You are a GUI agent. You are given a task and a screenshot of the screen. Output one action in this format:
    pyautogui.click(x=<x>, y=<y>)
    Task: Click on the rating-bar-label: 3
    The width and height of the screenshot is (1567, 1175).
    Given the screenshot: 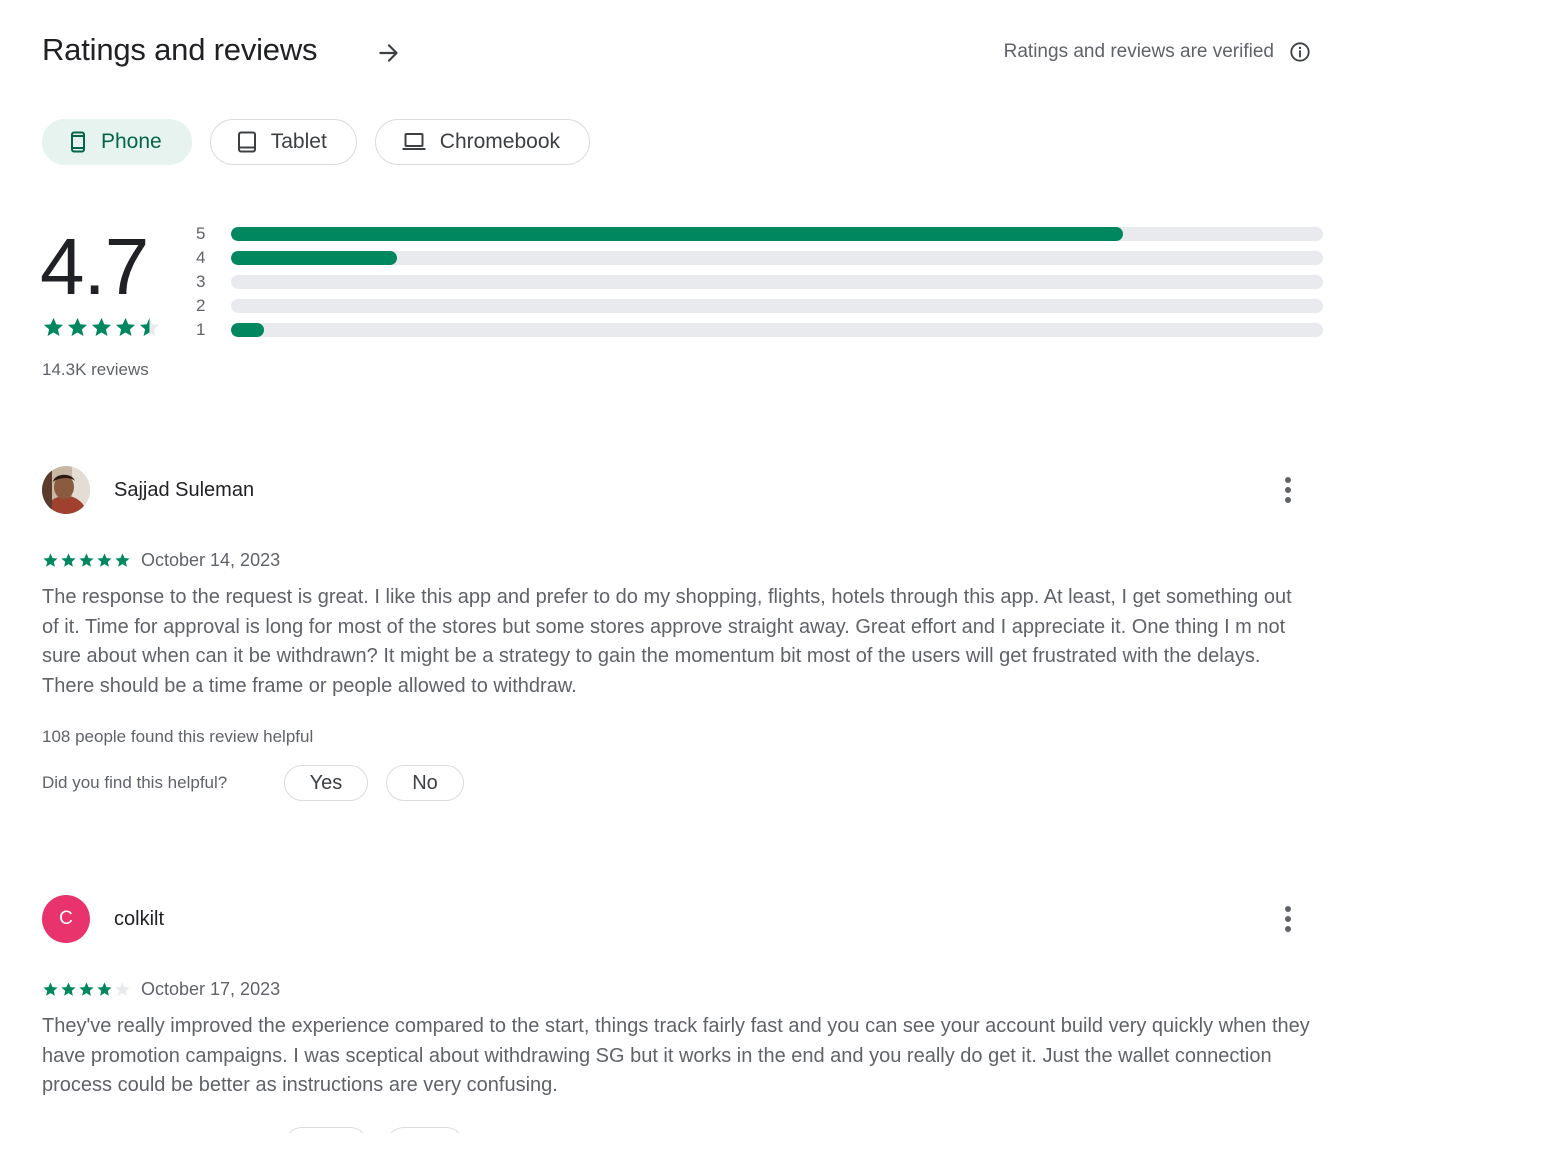 What is the action you would take?
    pyautogui.click(x=201, y=281)
    